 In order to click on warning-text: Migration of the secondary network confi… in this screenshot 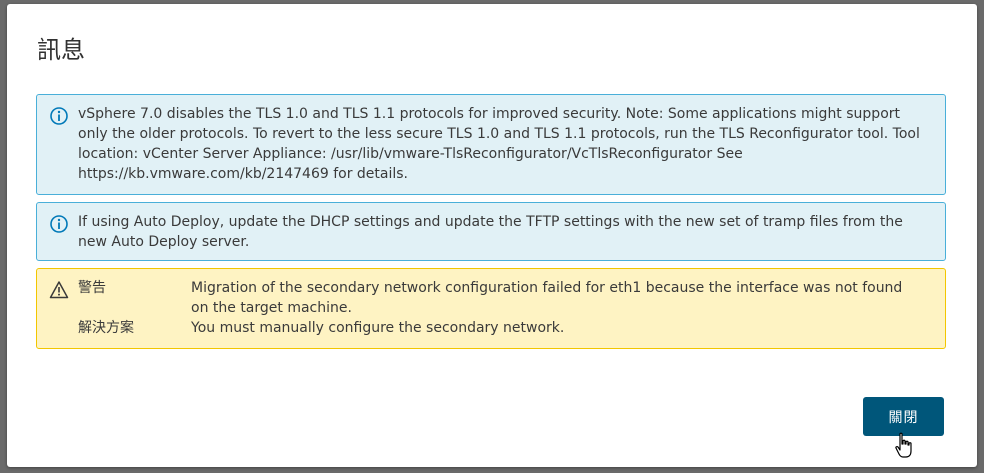, I will do `click(547, 298)`.